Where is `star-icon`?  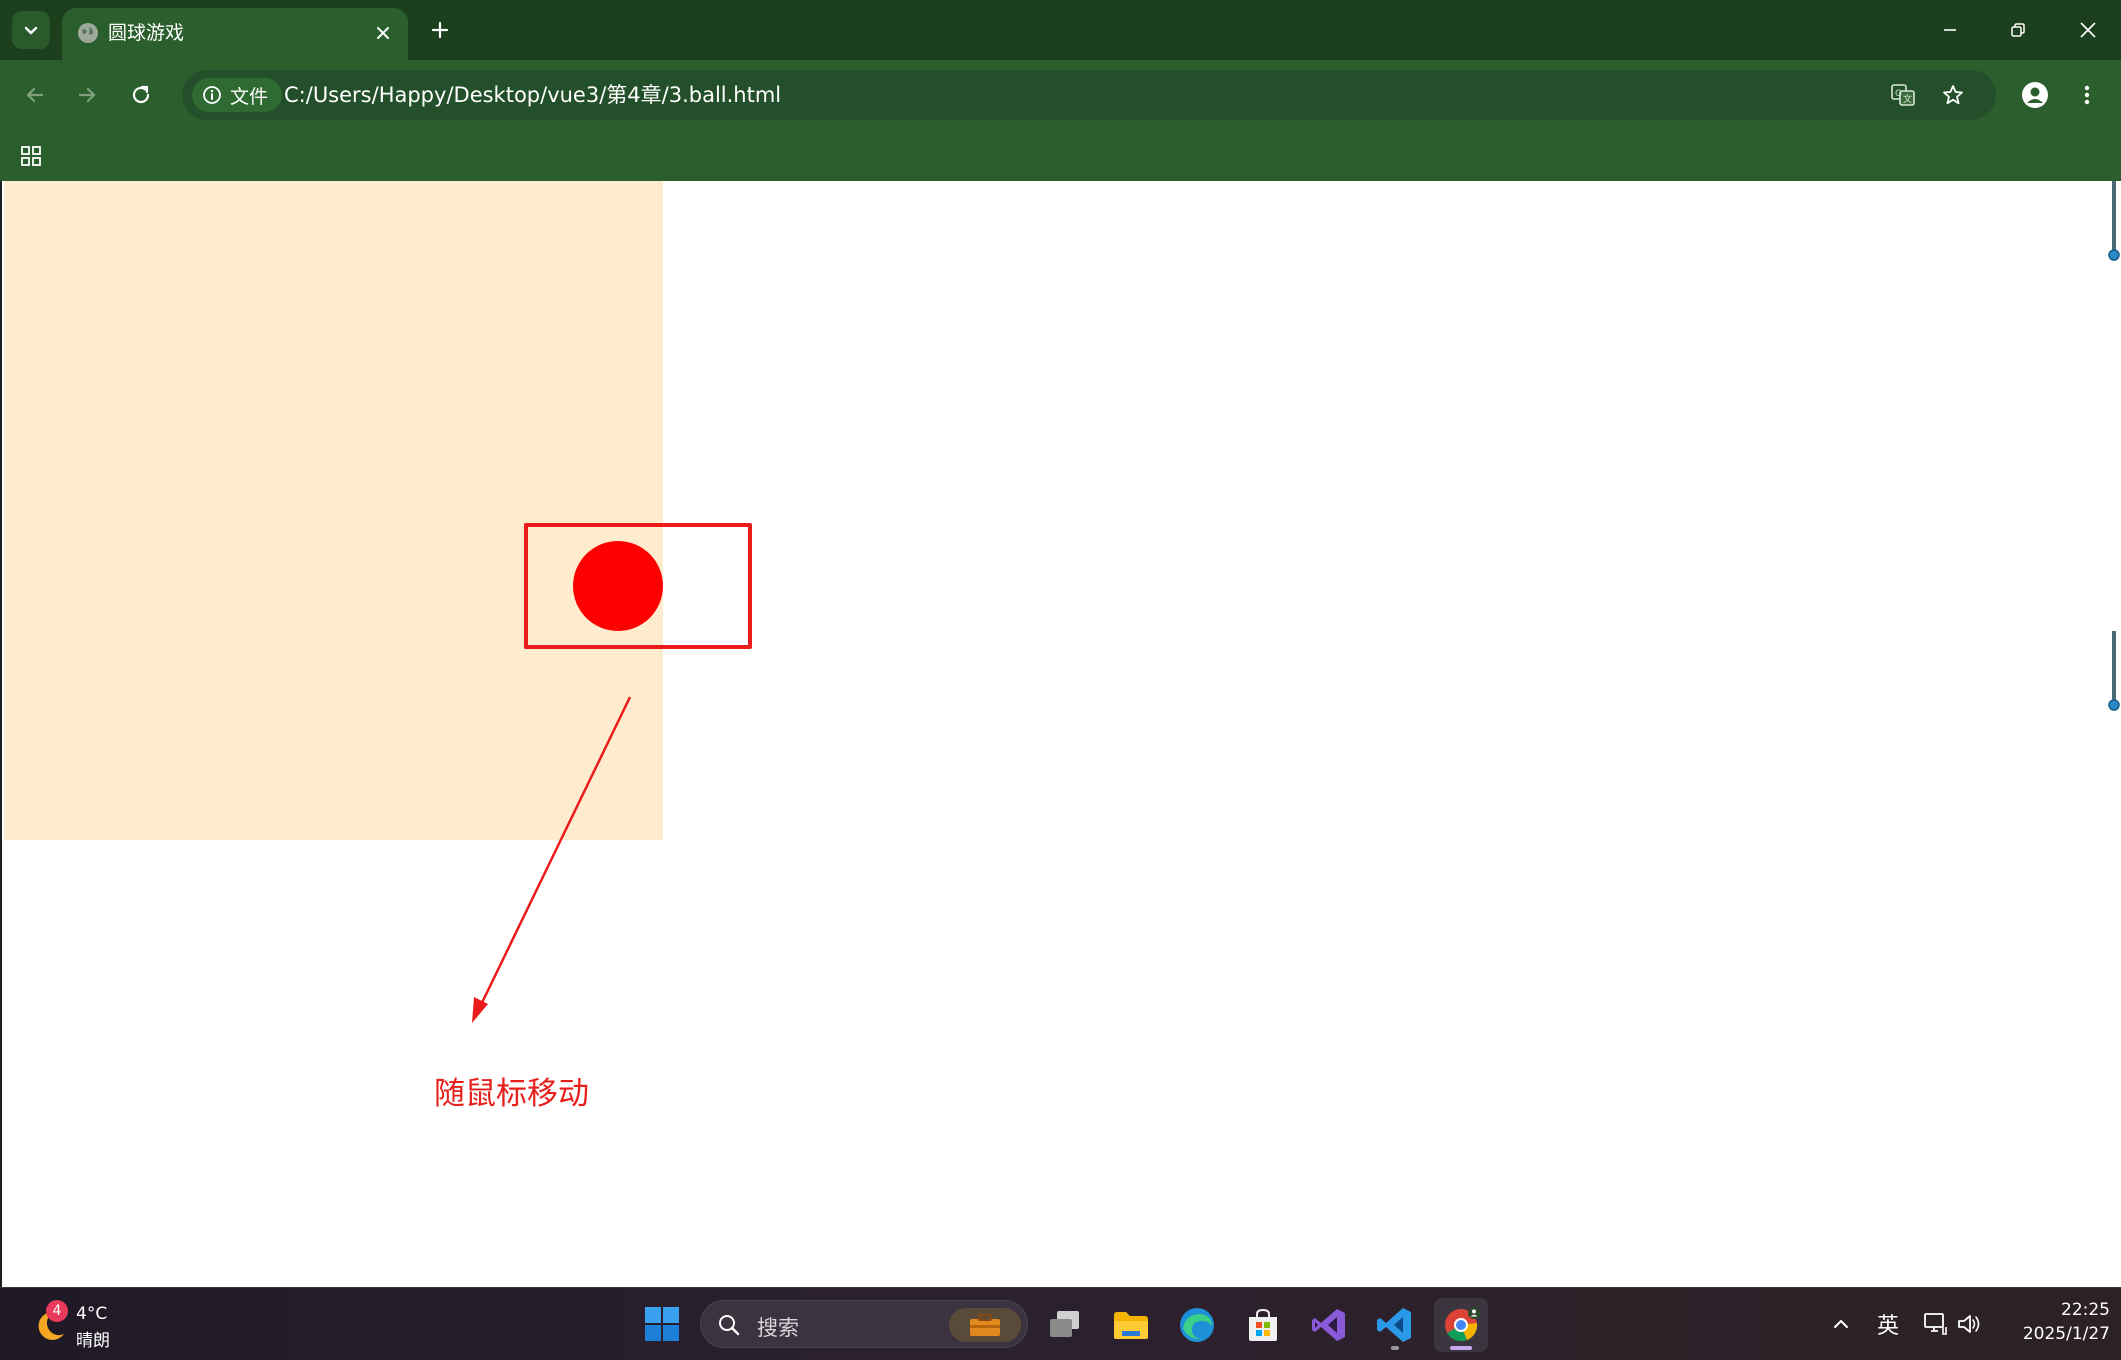 star-icon is located at coordinates (1953, 95).